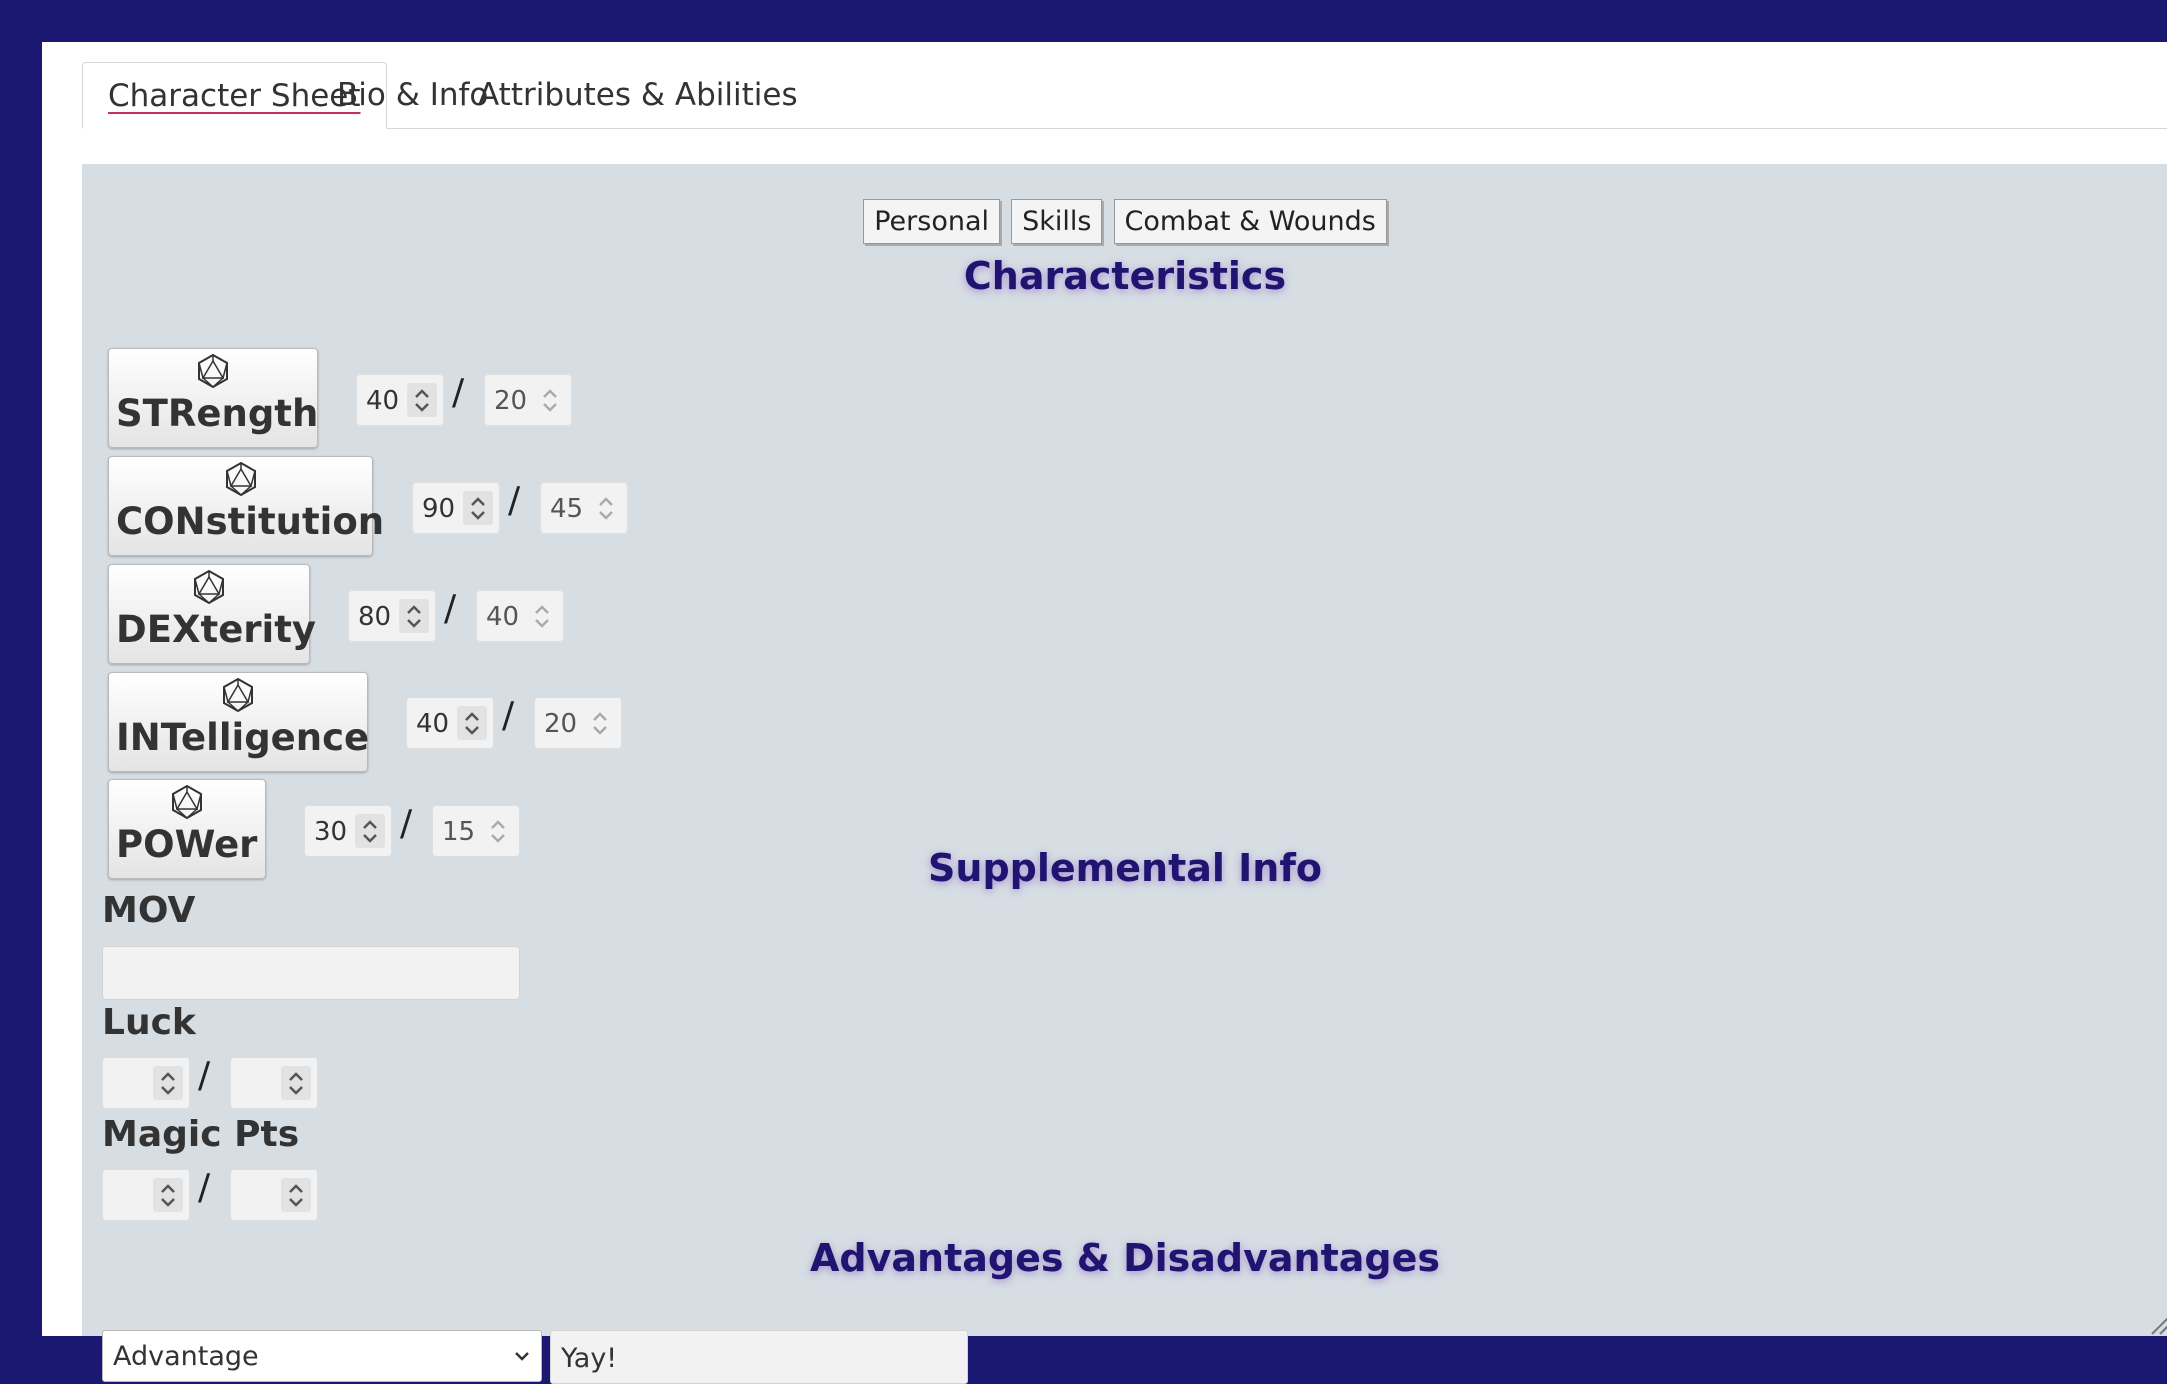 Image resolution: width=2167 pixels, height=1384 pixels. I want to click on chevron-down-icon, so click(522, 1356).